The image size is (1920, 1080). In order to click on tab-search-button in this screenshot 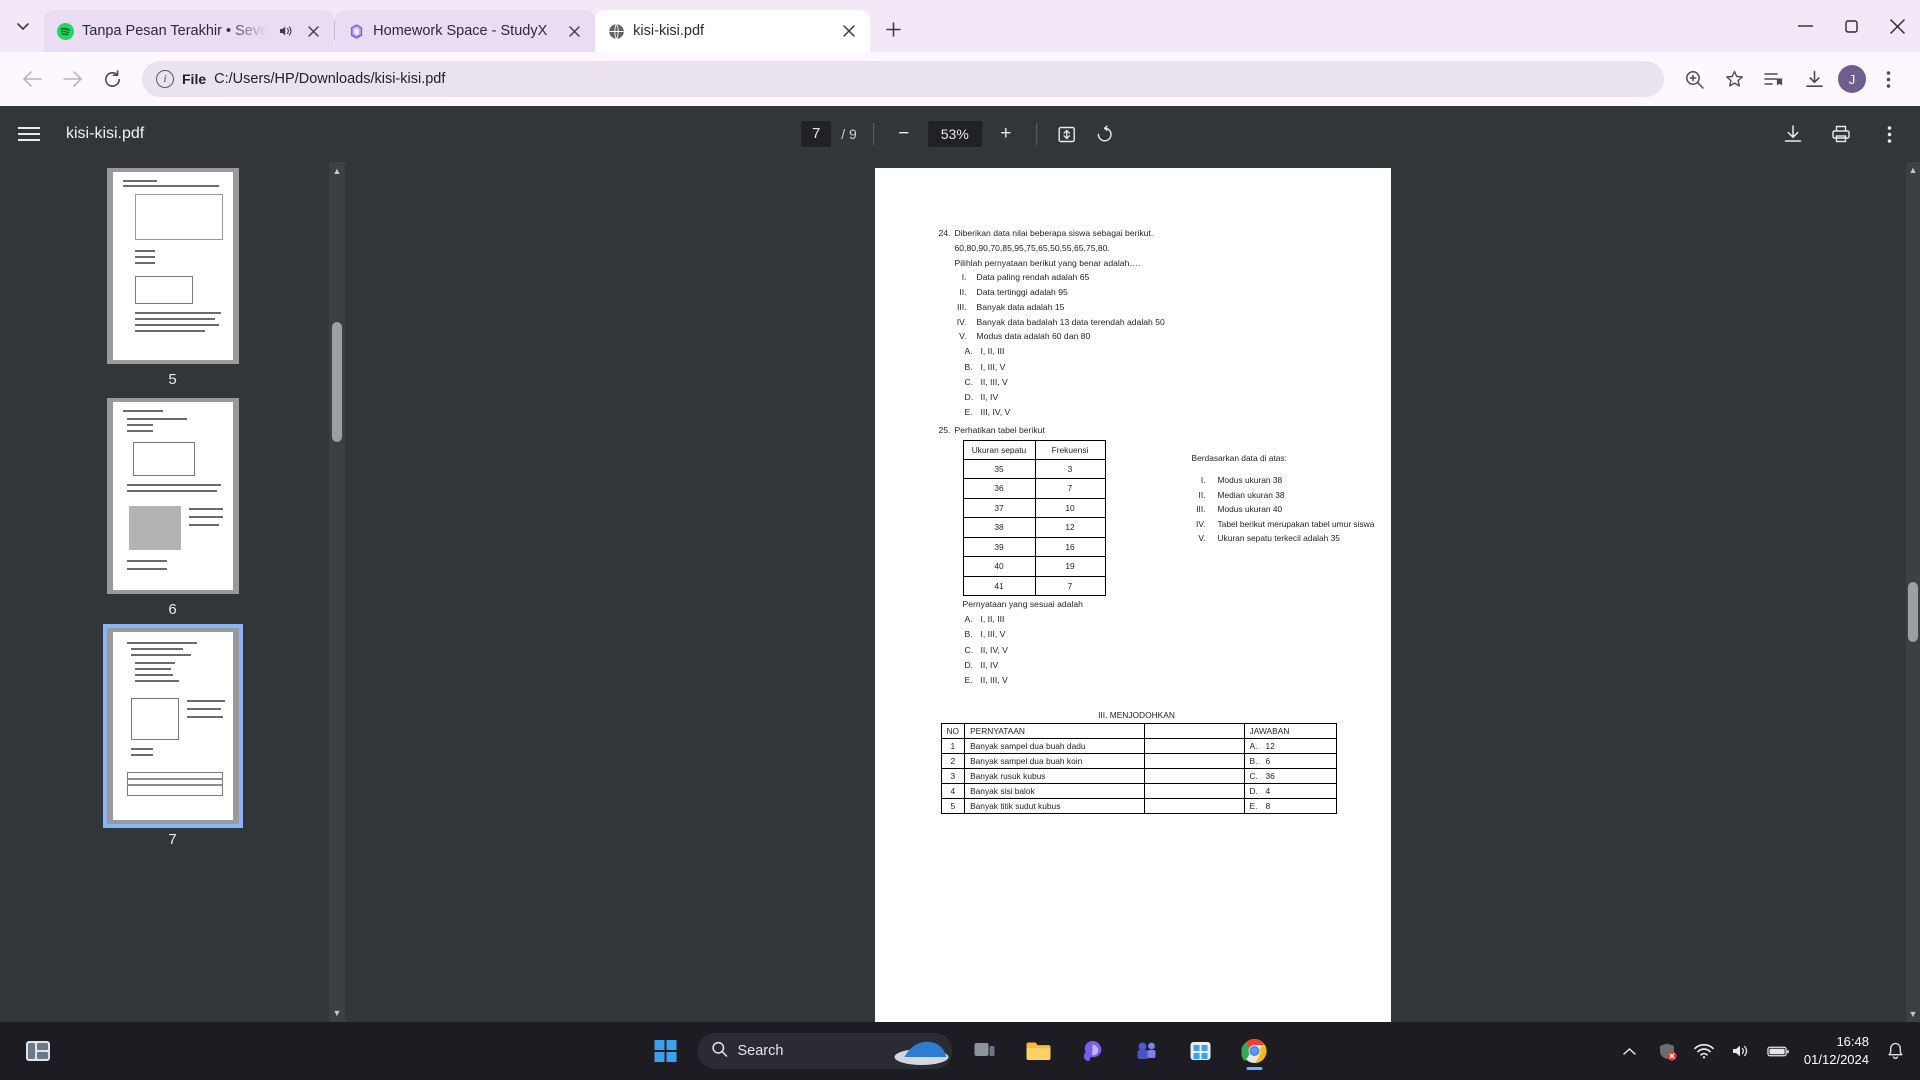, I will do `click(23, 27)`.